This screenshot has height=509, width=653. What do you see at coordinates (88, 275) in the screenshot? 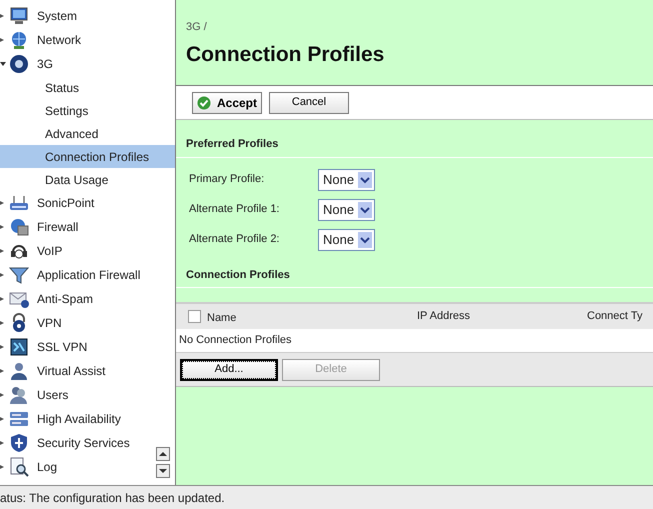
I see `nav-item: Application Firewall` at bounding box center [88, 275].